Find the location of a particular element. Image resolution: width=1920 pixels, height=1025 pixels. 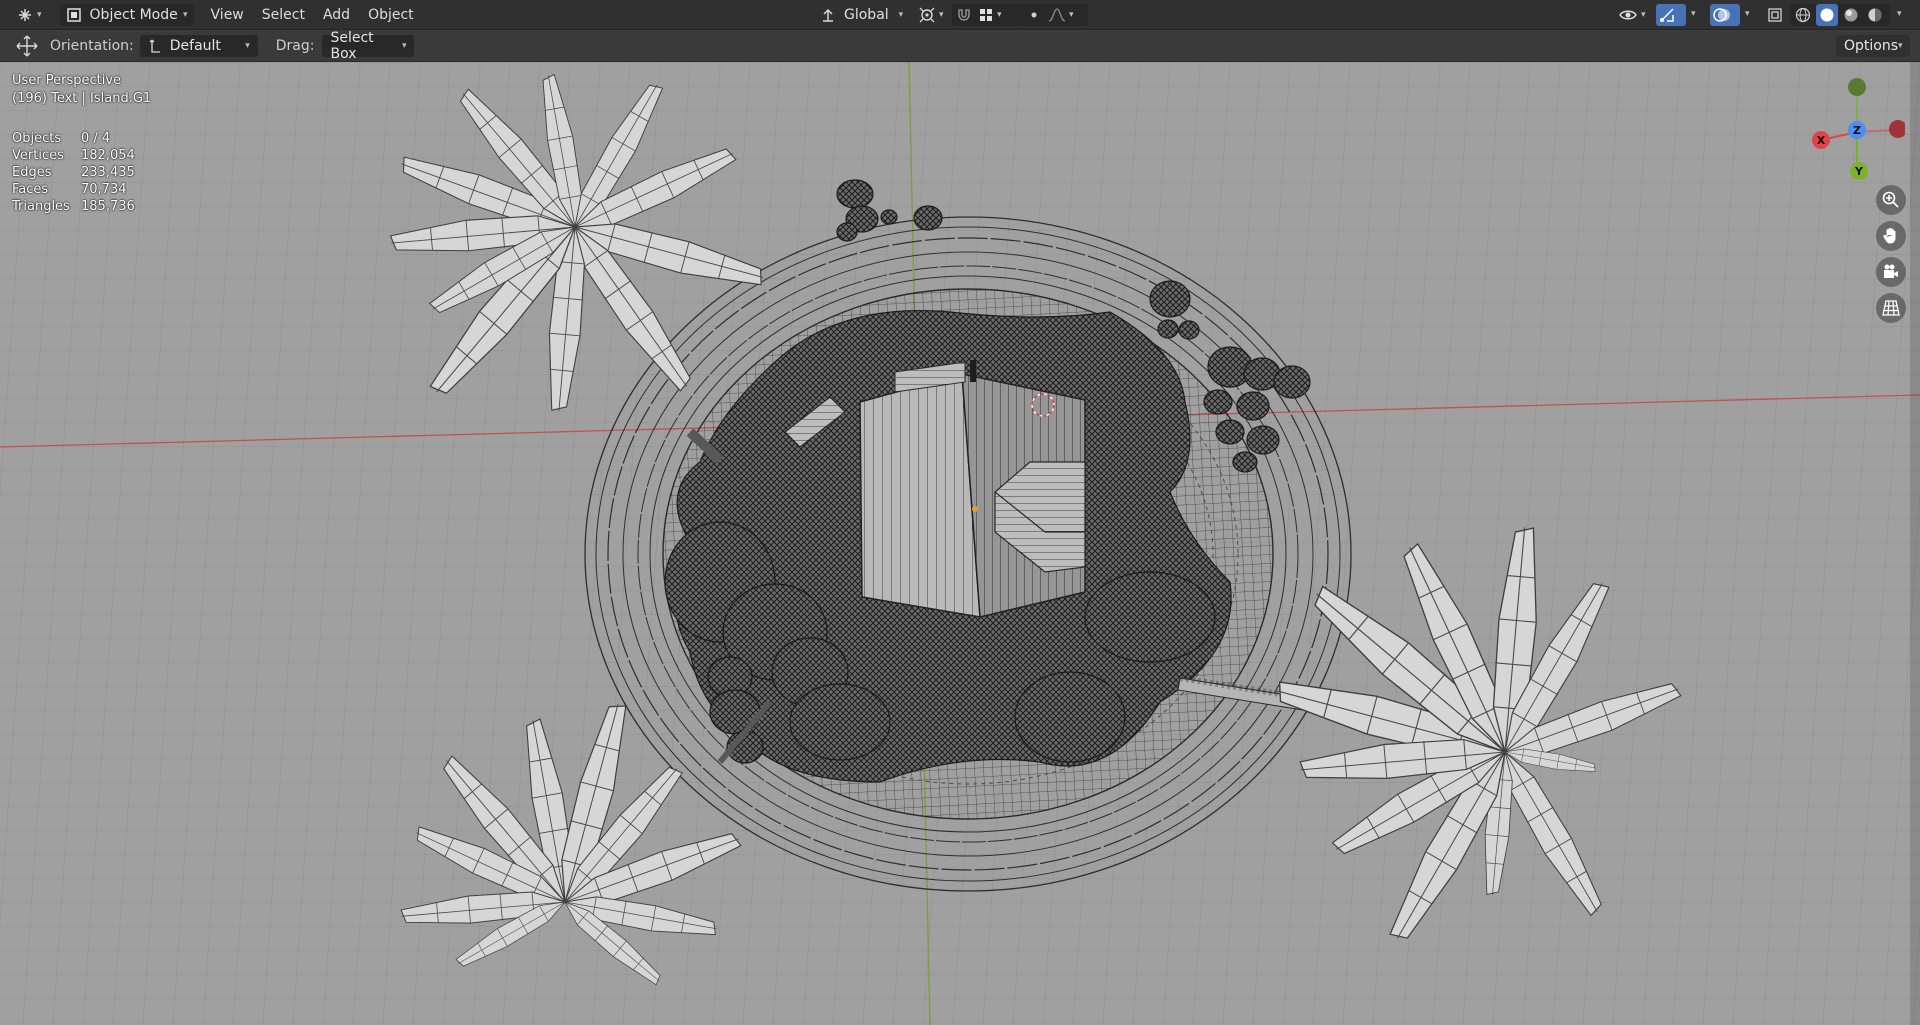

stat-value: 0 / 4 is located at coordinates (96, 138).